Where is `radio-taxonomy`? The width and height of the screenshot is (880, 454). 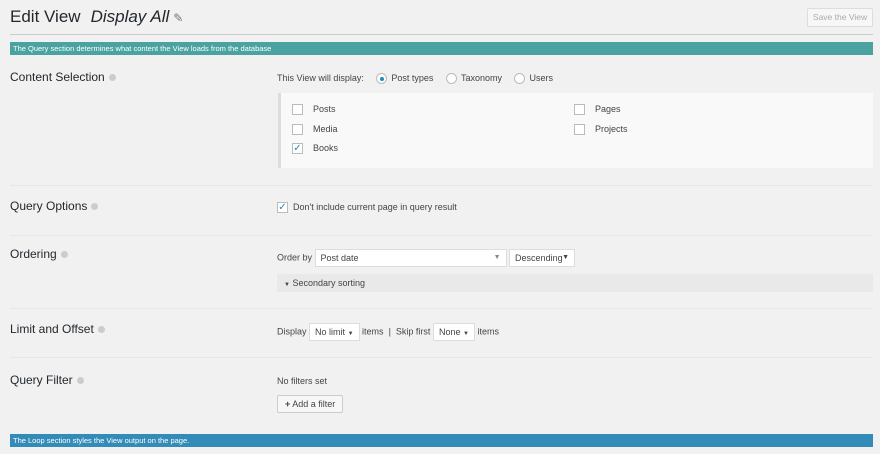
radio-taxonomy is located at coordinates (451, 79).